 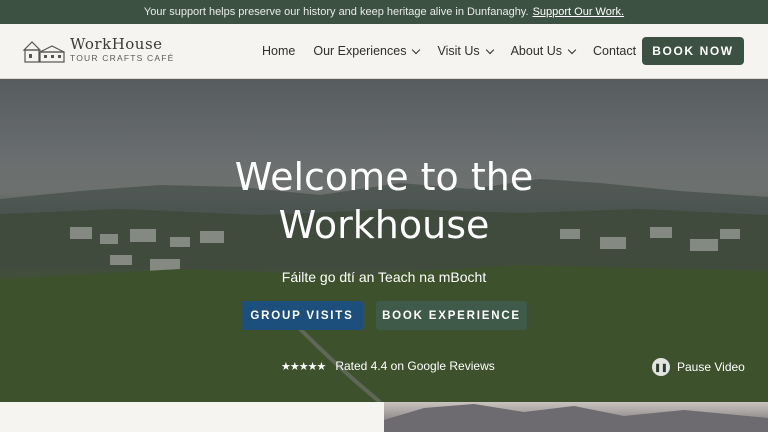 I want to click on nav-item-about-us: About Us, so click(x=543, y=51).